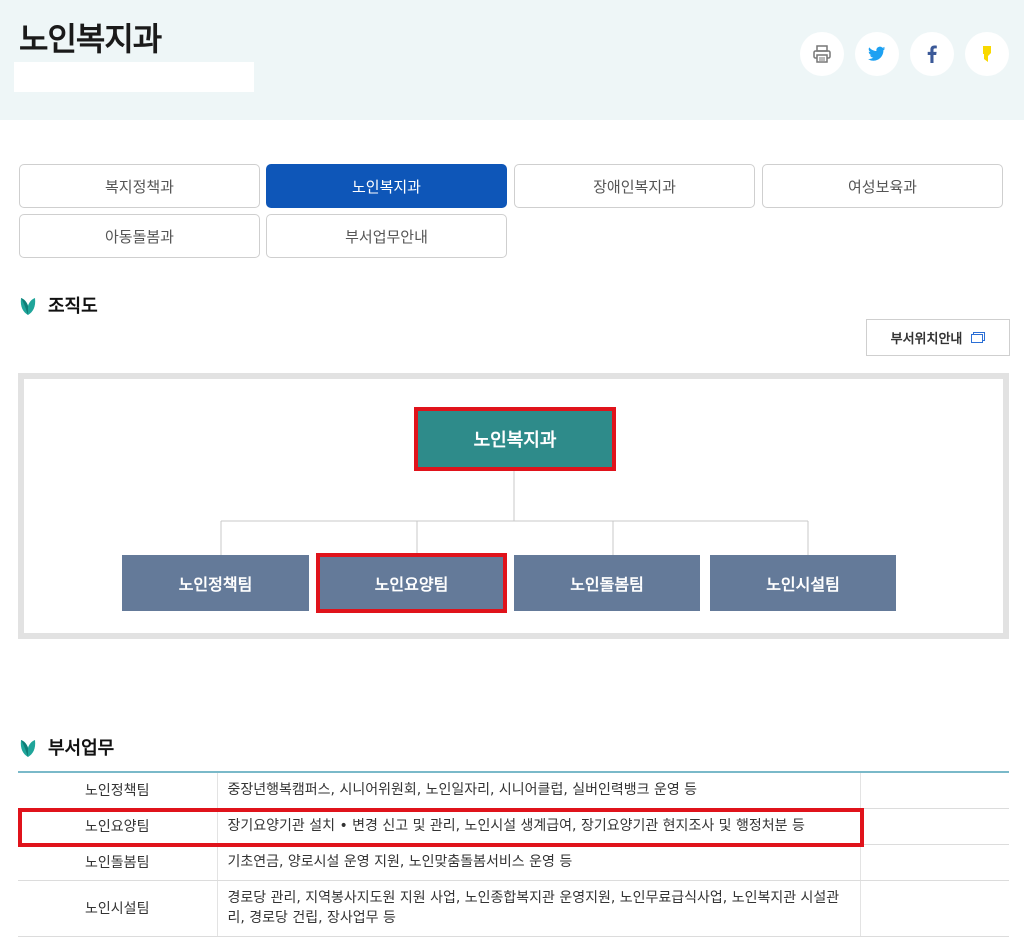 The height and width of the screenshot is (947, 1024). Describe the element at coordinates (118, 826) in the screenshot. I see `team-cell: 노인요양팀` at that location.